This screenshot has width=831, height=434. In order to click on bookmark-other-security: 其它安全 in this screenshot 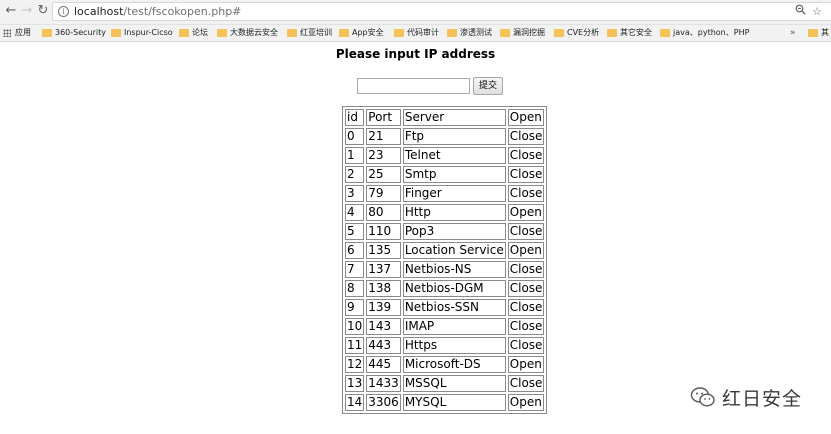, I will do `click(629, 33)`.